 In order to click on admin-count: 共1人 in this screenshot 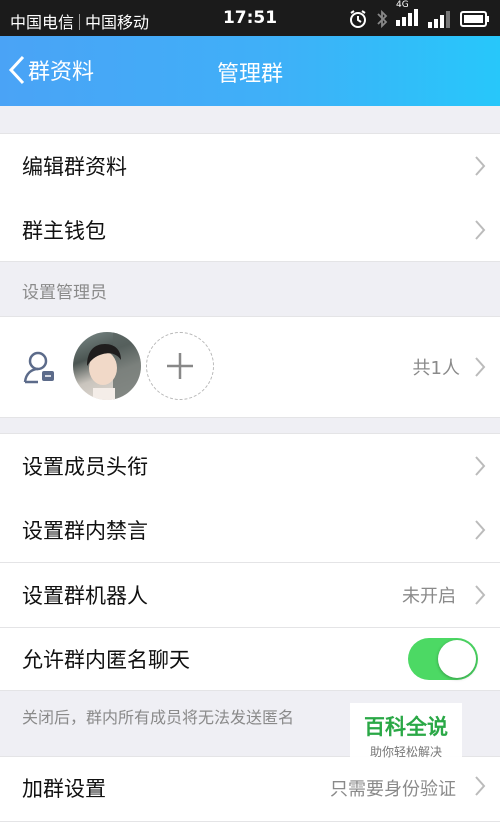, I will do `click(436, 368)`.